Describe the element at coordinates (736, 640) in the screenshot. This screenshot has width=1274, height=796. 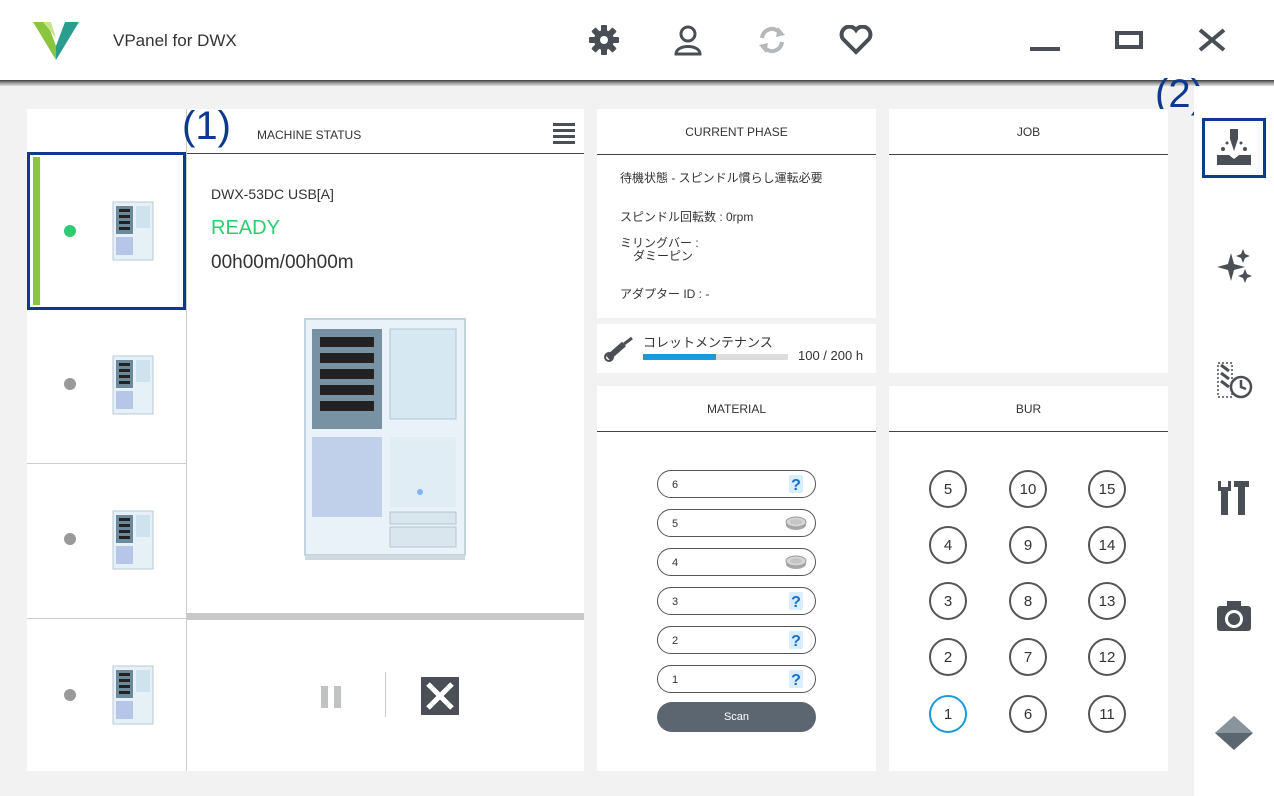
I see `material-slot-2: 2?` at that location.